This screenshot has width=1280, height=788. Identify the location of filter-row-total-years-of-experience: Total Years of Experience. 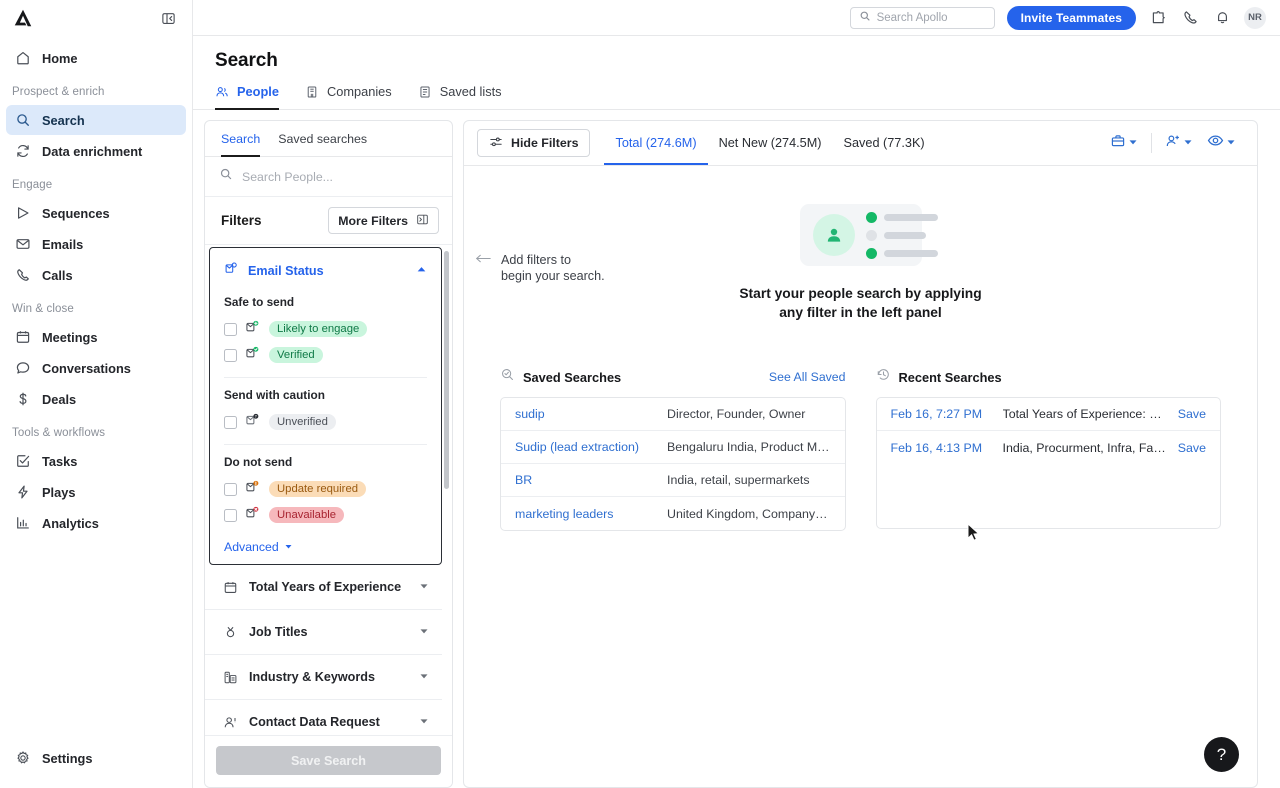
(323, 587).